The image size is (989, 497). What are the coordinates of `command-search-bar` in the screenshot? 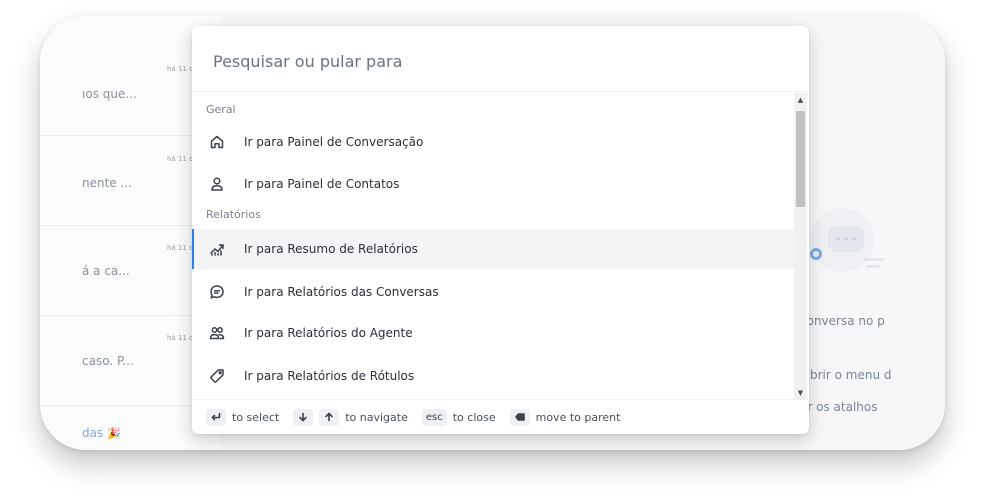 It's located at (500, 59).